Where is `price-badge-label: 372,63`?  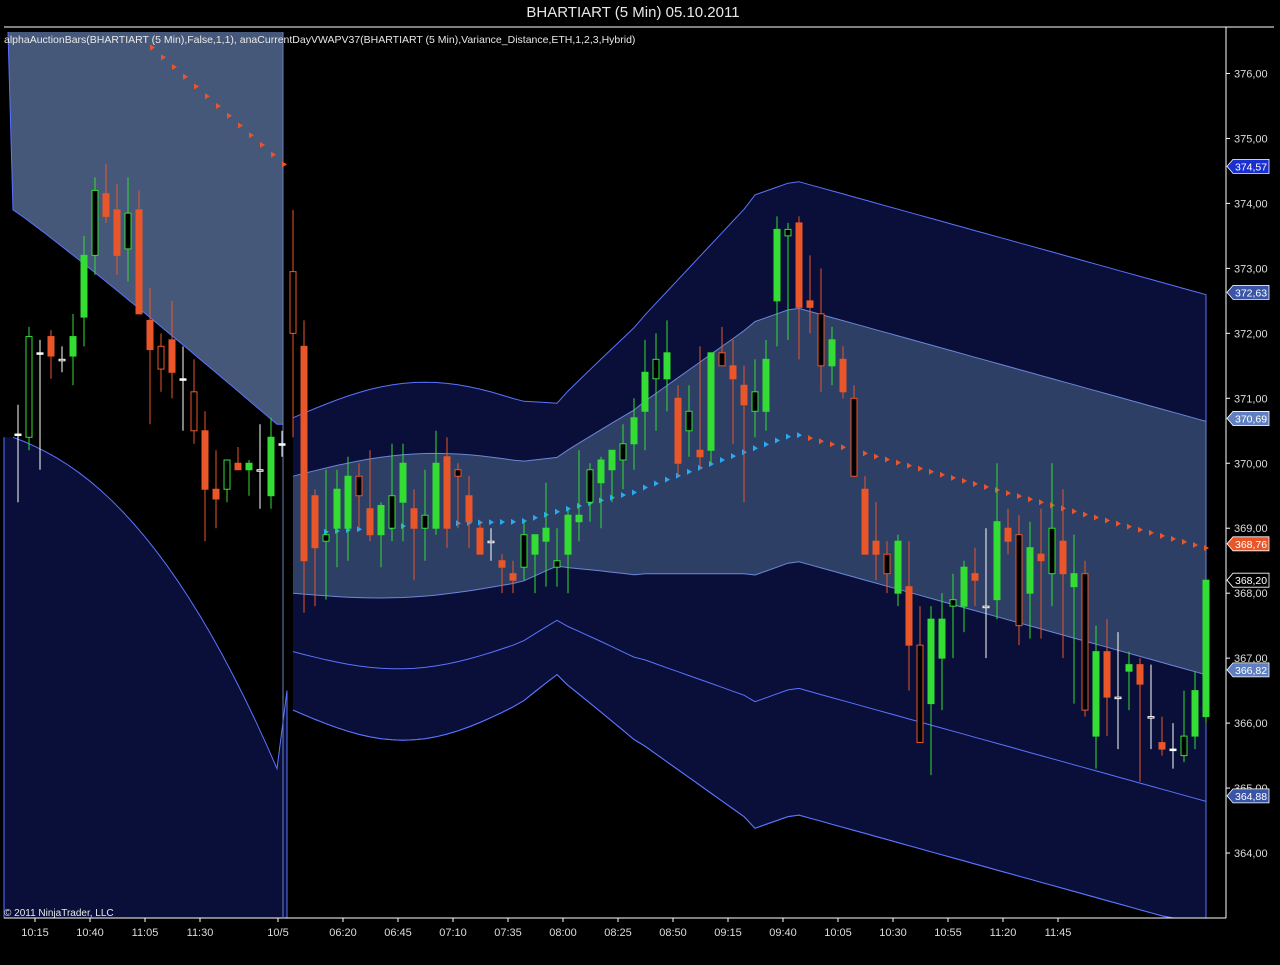 price-badge-label: 372,63 is located at coordinates (1251, 293).